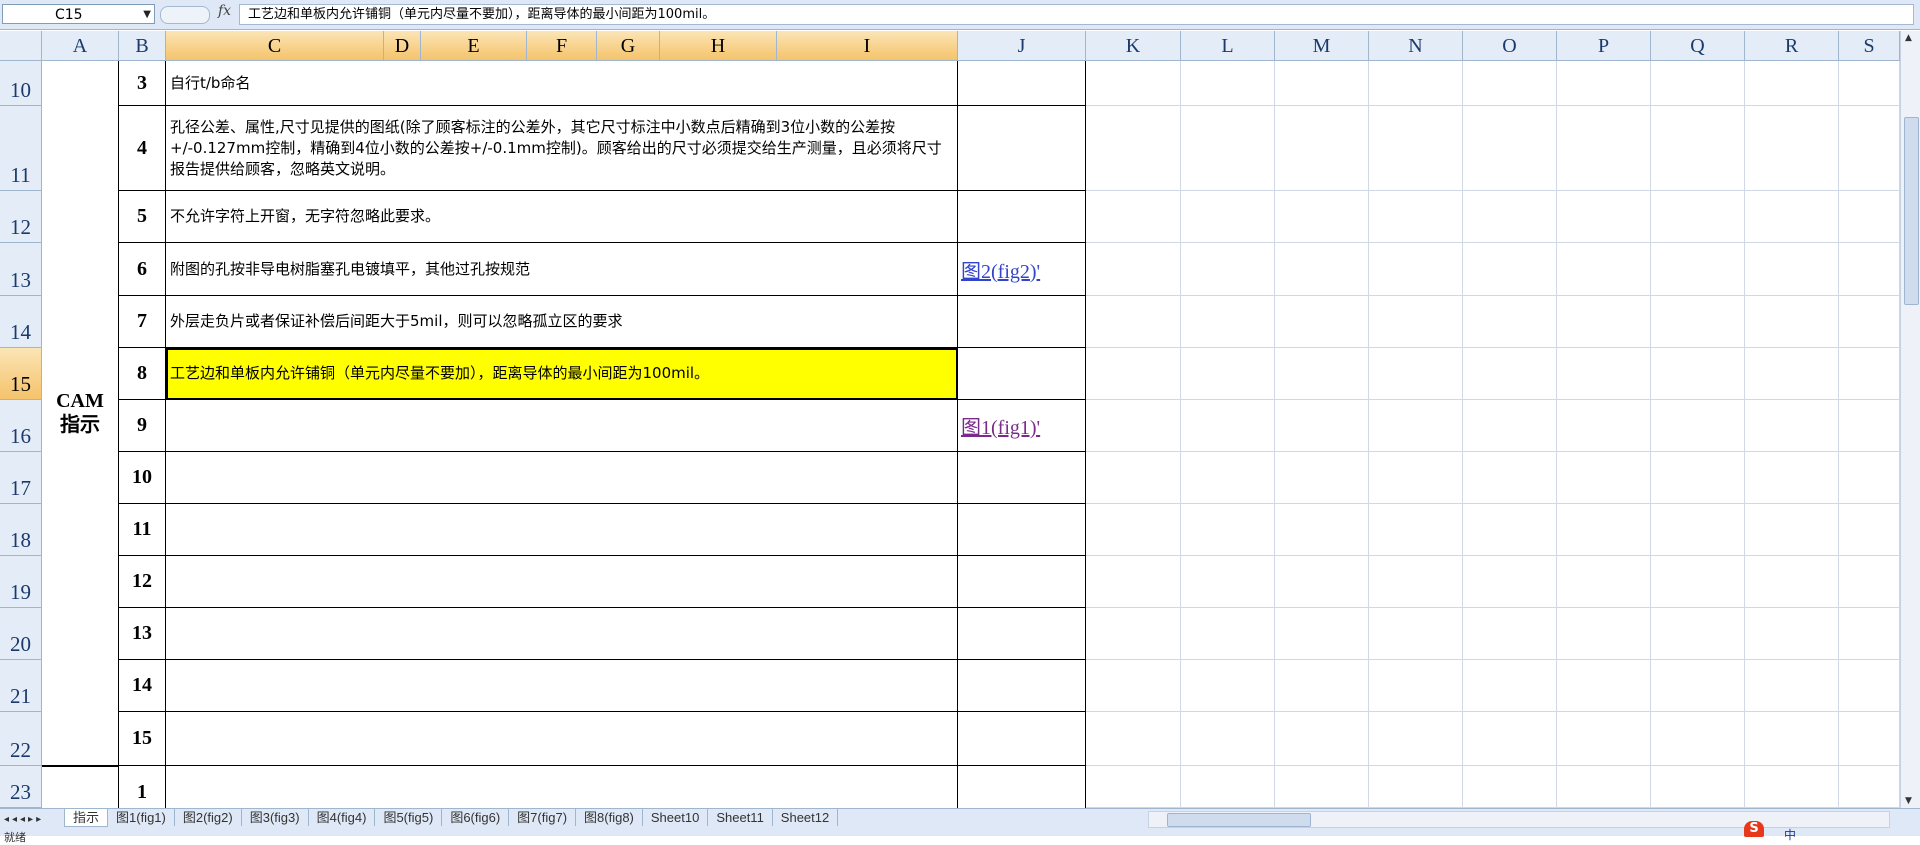  What do you see at coordinates (142, 530) in the screenshot?
I see `item-number-cell: 11` at bounding box center [142, 530].